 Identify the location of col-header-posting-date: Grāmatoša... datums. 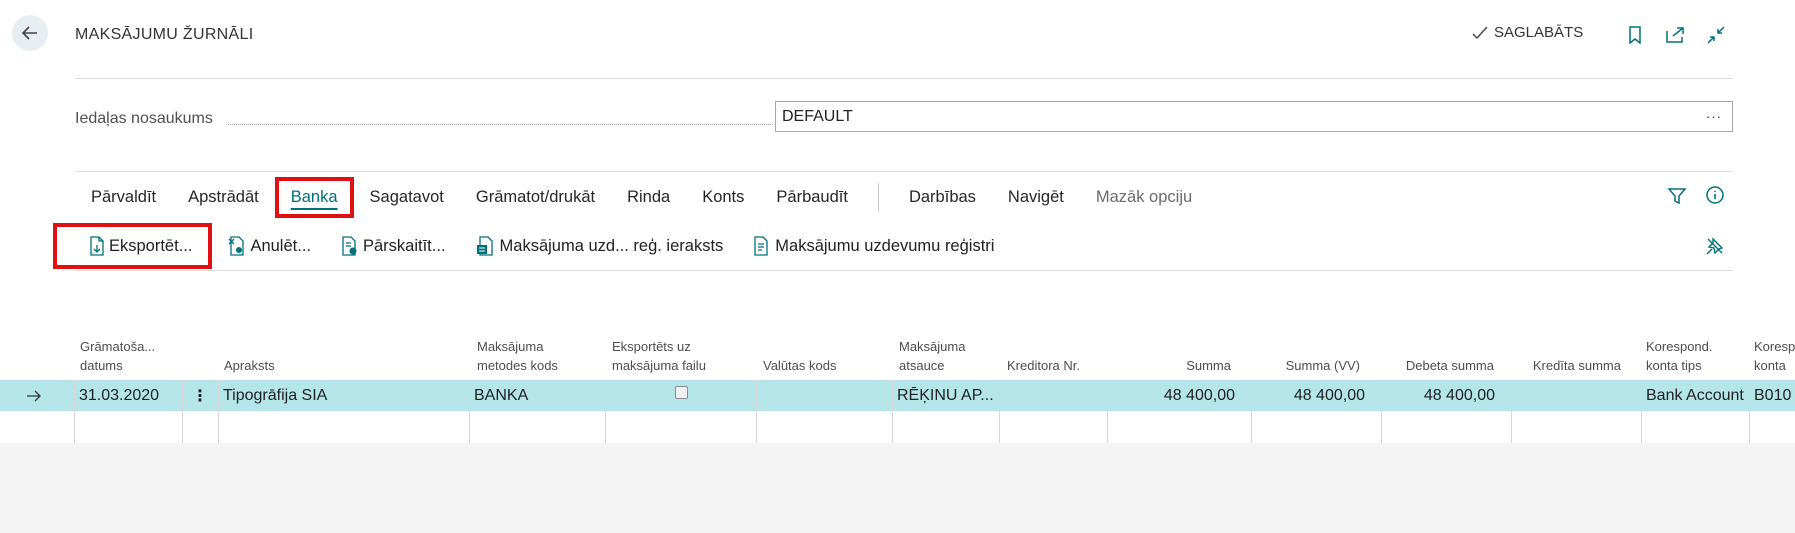
(130, 351).